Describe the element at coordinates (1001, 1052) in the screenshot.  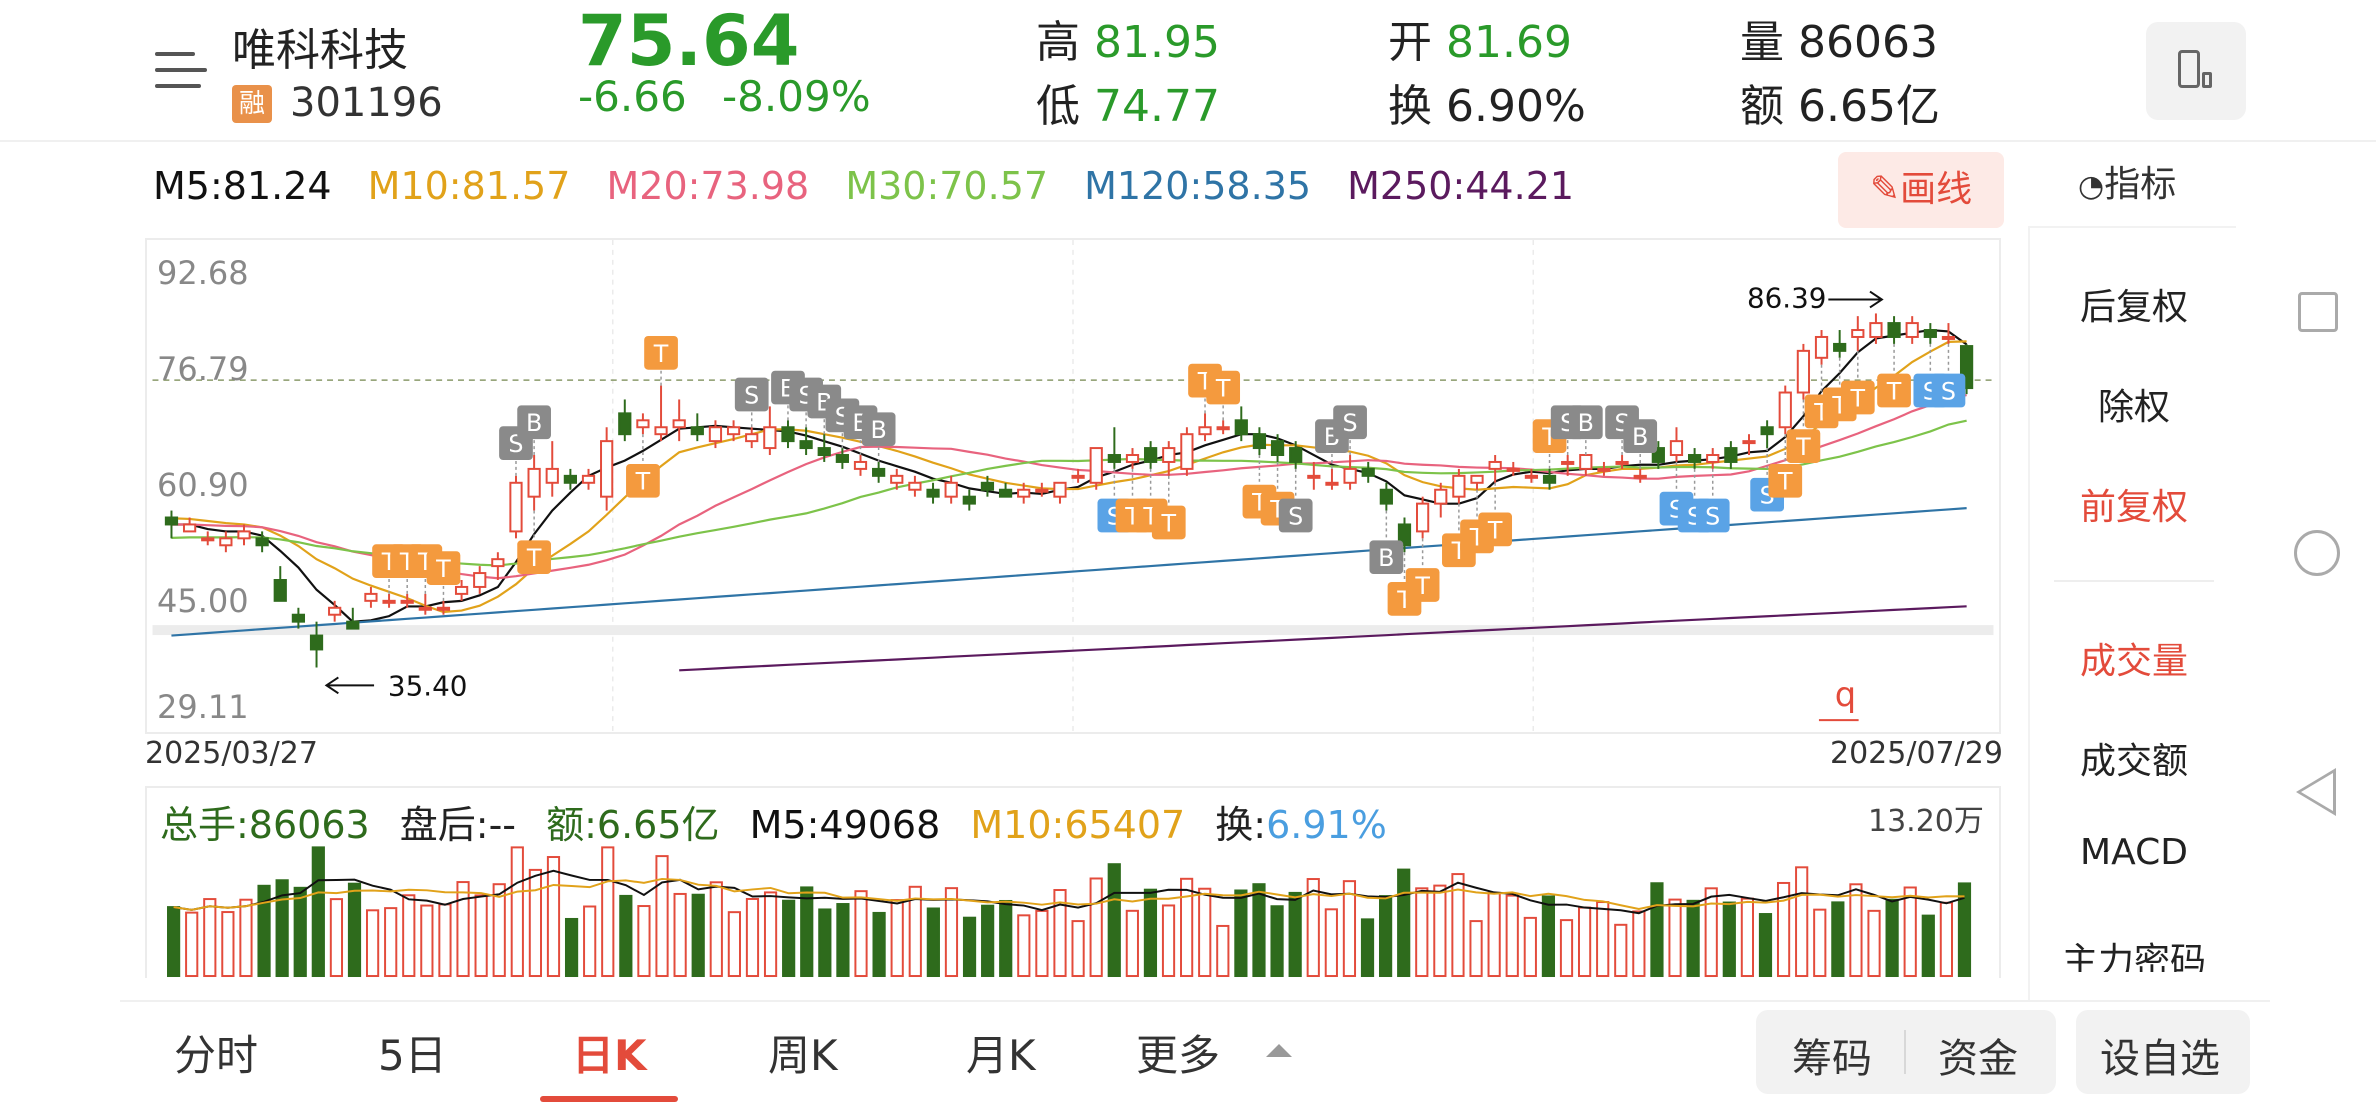
I see `tab-monthly-k: 月K` at that location.